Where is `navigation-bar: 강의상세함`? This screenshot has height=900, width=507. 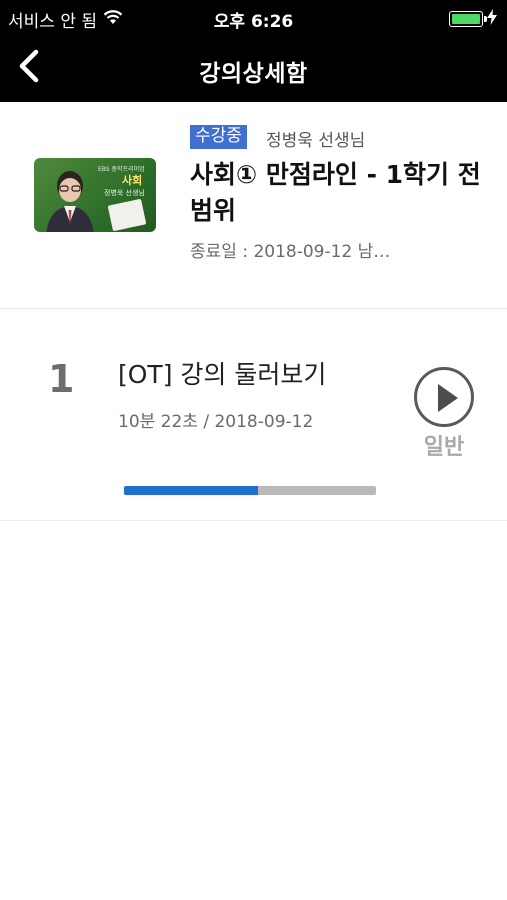
navigation-bar: 강의상세함 is located at coordinates (253, 69).